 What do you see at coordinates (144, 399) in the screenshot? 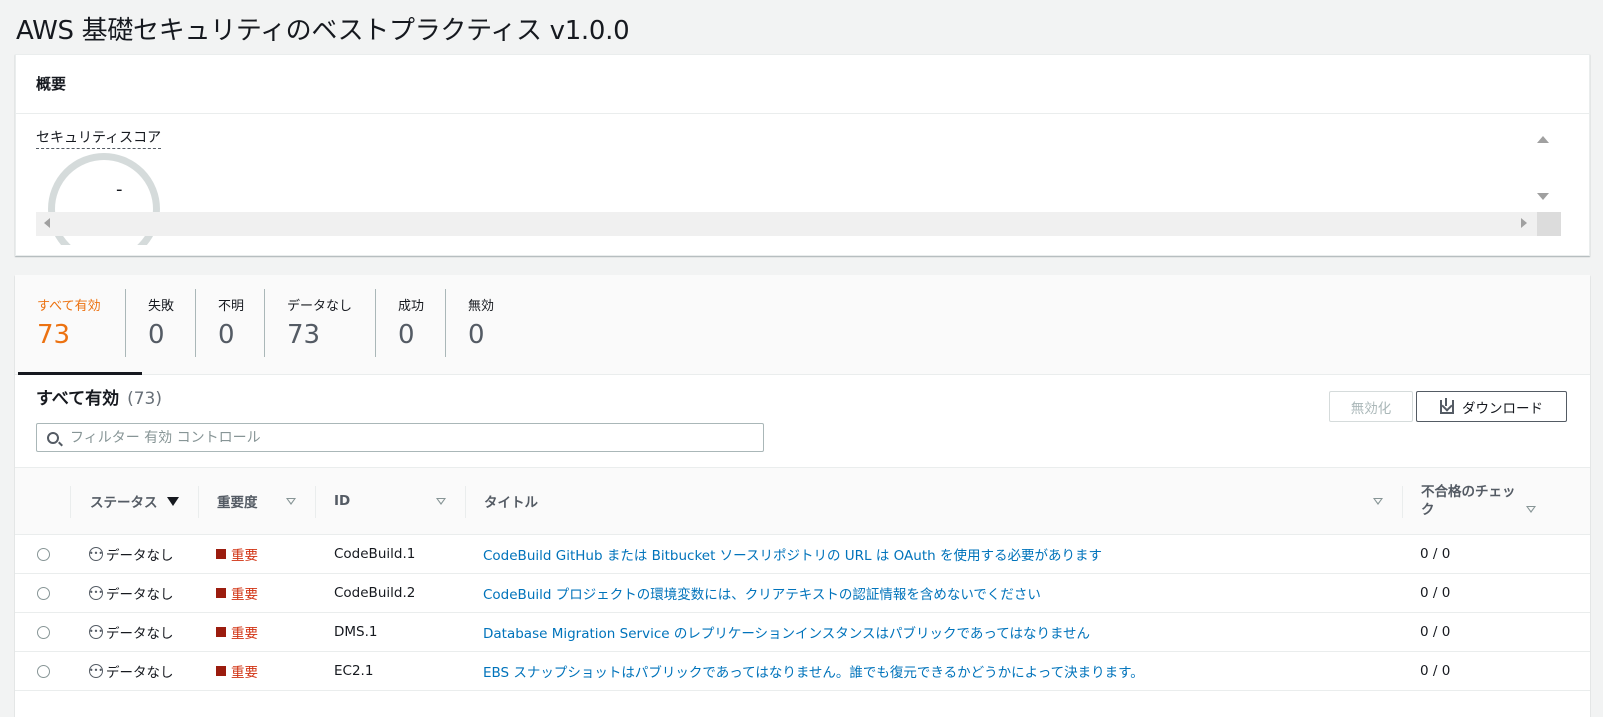
I see `table-heading-count: (73)` at bounding box center [144, 399].